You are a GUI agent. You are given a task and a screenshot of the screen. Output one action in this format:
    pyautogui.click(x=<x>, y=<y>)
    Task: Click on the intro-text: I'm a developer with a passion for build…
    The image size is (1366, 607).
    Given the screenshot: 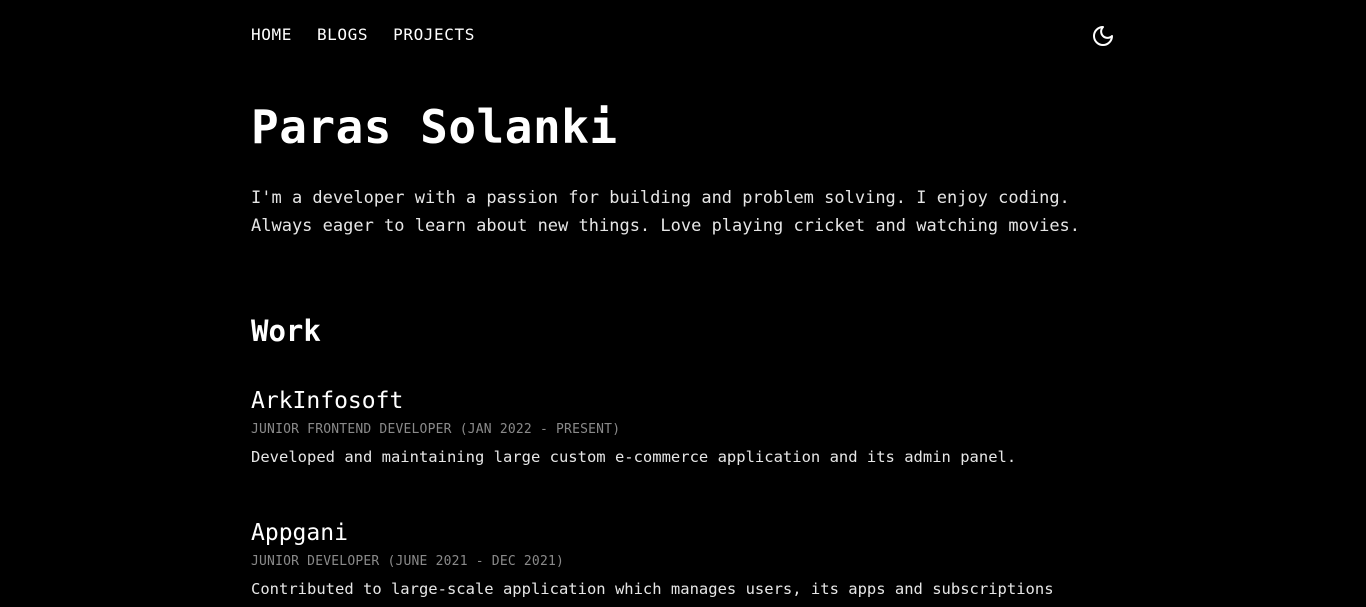 What is the action you would take?
    pyautogui.click(x=666, y=212)
    